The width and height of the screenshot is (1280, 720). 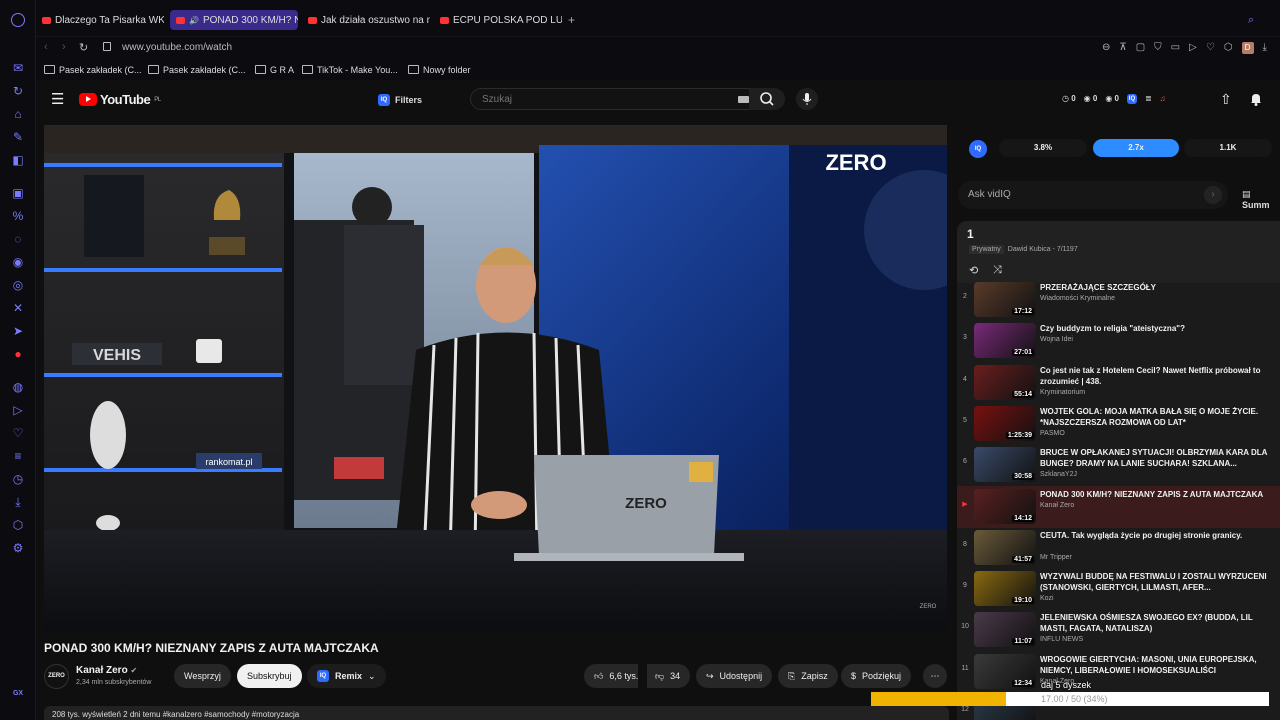 What do you see at coordinates (808, 676) in the screenshot?
I see `save-button: ⎘ Zapisz` at bounding box center [808, 676].